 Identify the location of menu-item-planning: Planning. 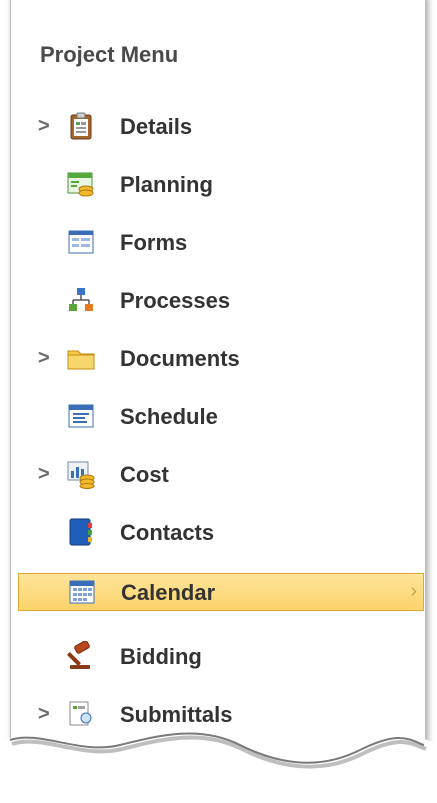
(221, 185).